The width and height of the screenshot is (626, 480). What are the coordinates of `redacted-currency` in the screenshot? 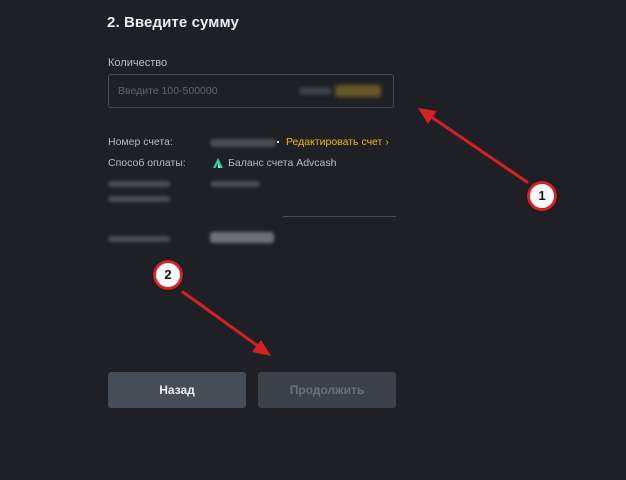 It's located at (358, 91).